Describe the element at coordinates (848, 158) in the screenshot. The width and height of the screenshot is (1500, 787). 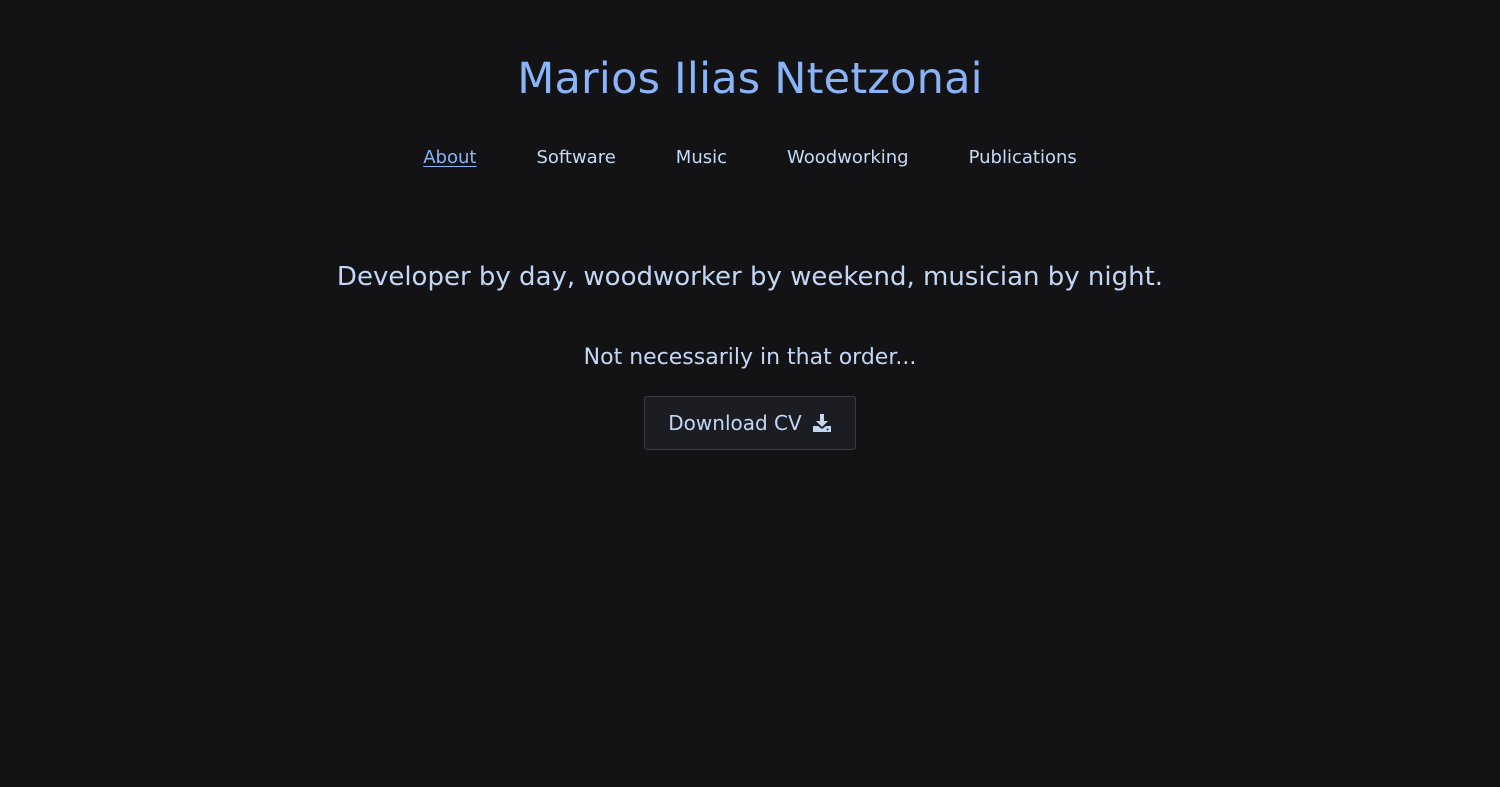
I see `nav-link-woodworking: Woodworking` at that location.